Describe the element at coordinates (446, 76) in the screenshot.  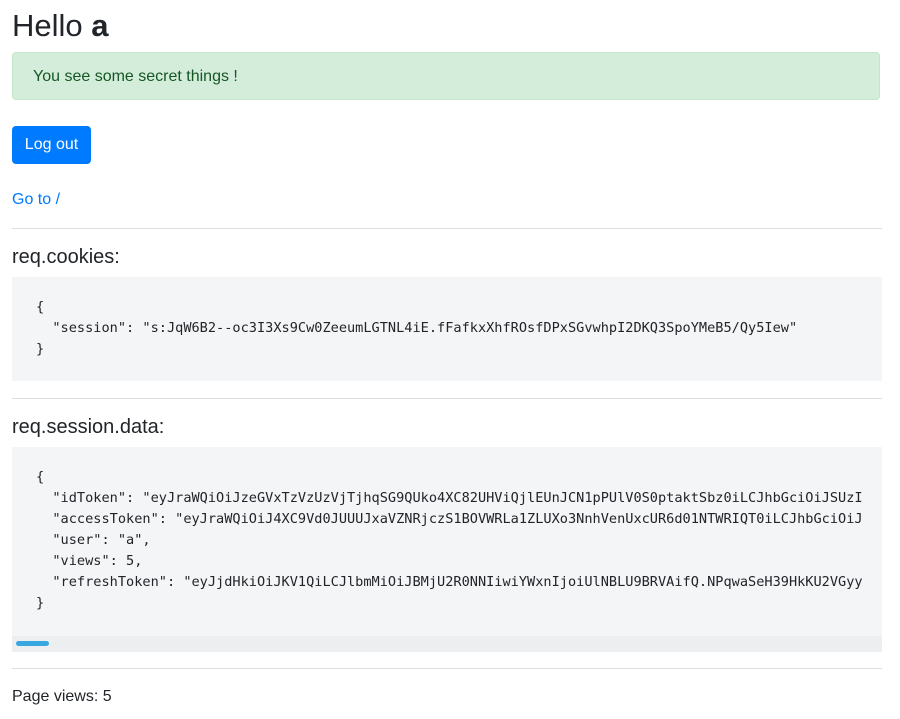
I see `success-alert: You see some secret things !` at that location.